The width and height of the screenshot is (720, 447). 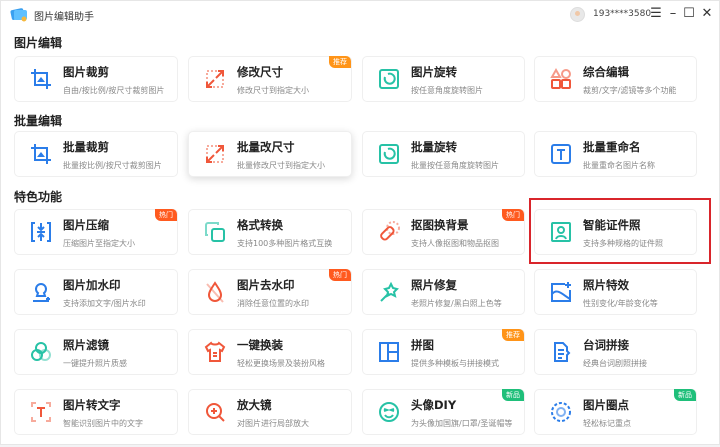 I want to click on shapes-icon, so click(x=560, y=78).